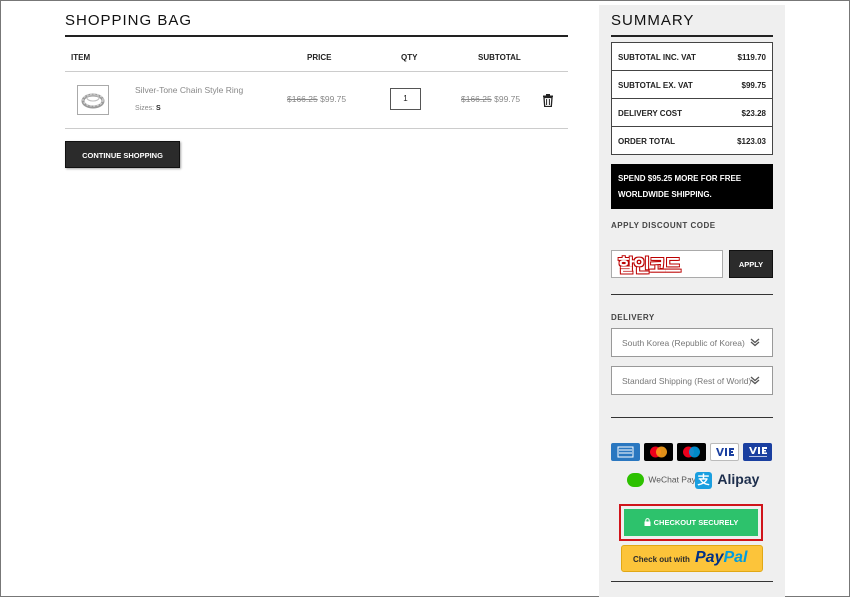  I want to click on shipping-method-value: Standard Shipping (Rest of World), so click(687, 381).